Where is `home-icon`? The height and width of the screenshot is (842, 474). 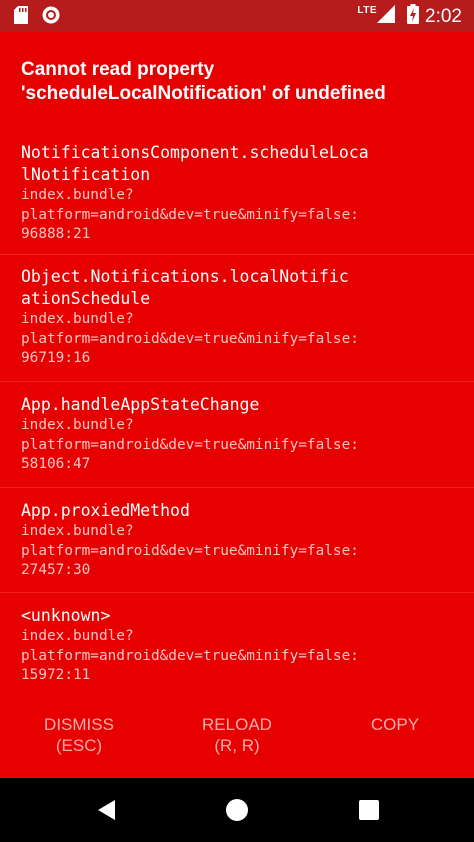 home-icon is located at coordinates (237, 810).